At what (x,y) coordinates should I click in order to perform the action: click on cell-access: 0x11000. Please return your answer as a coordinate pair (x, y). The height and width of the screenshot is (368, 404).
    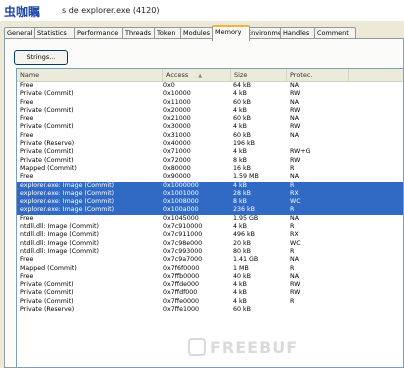
    Looking at the image, I should click on (177, 102).